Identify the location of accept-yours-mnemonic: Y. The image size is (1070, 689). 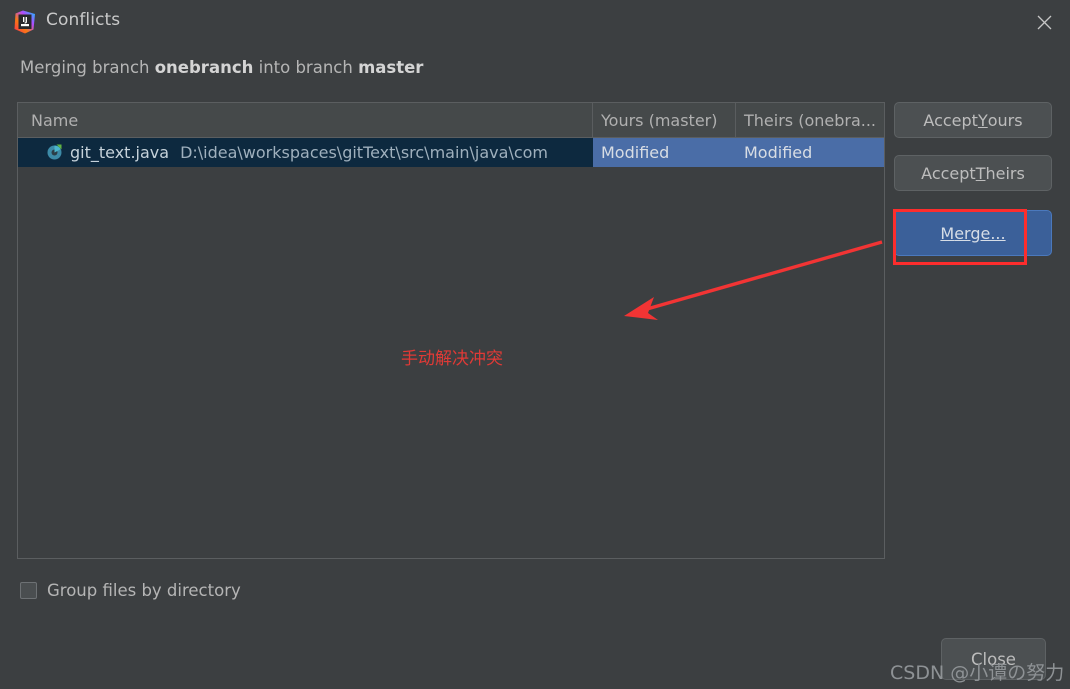
(982, 120).